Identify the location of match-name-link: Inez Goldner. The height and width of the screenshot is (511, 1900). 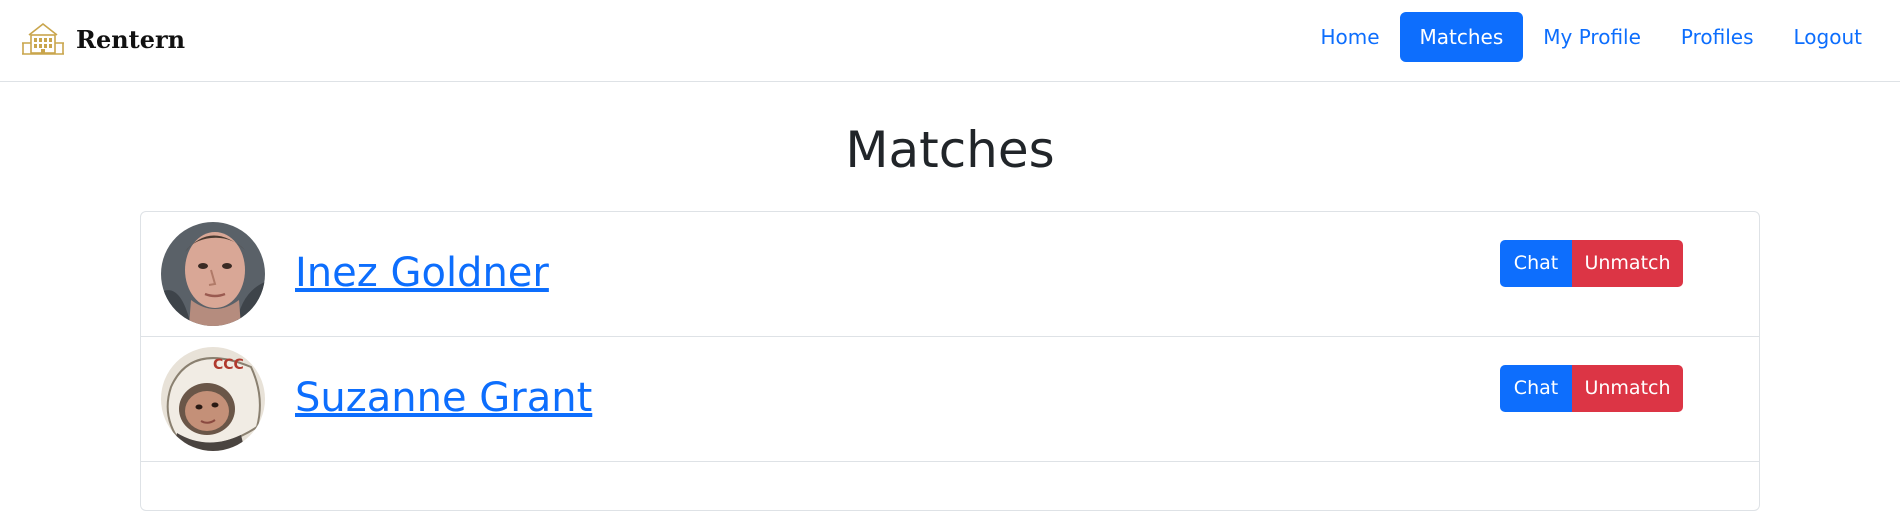
(422, 273).